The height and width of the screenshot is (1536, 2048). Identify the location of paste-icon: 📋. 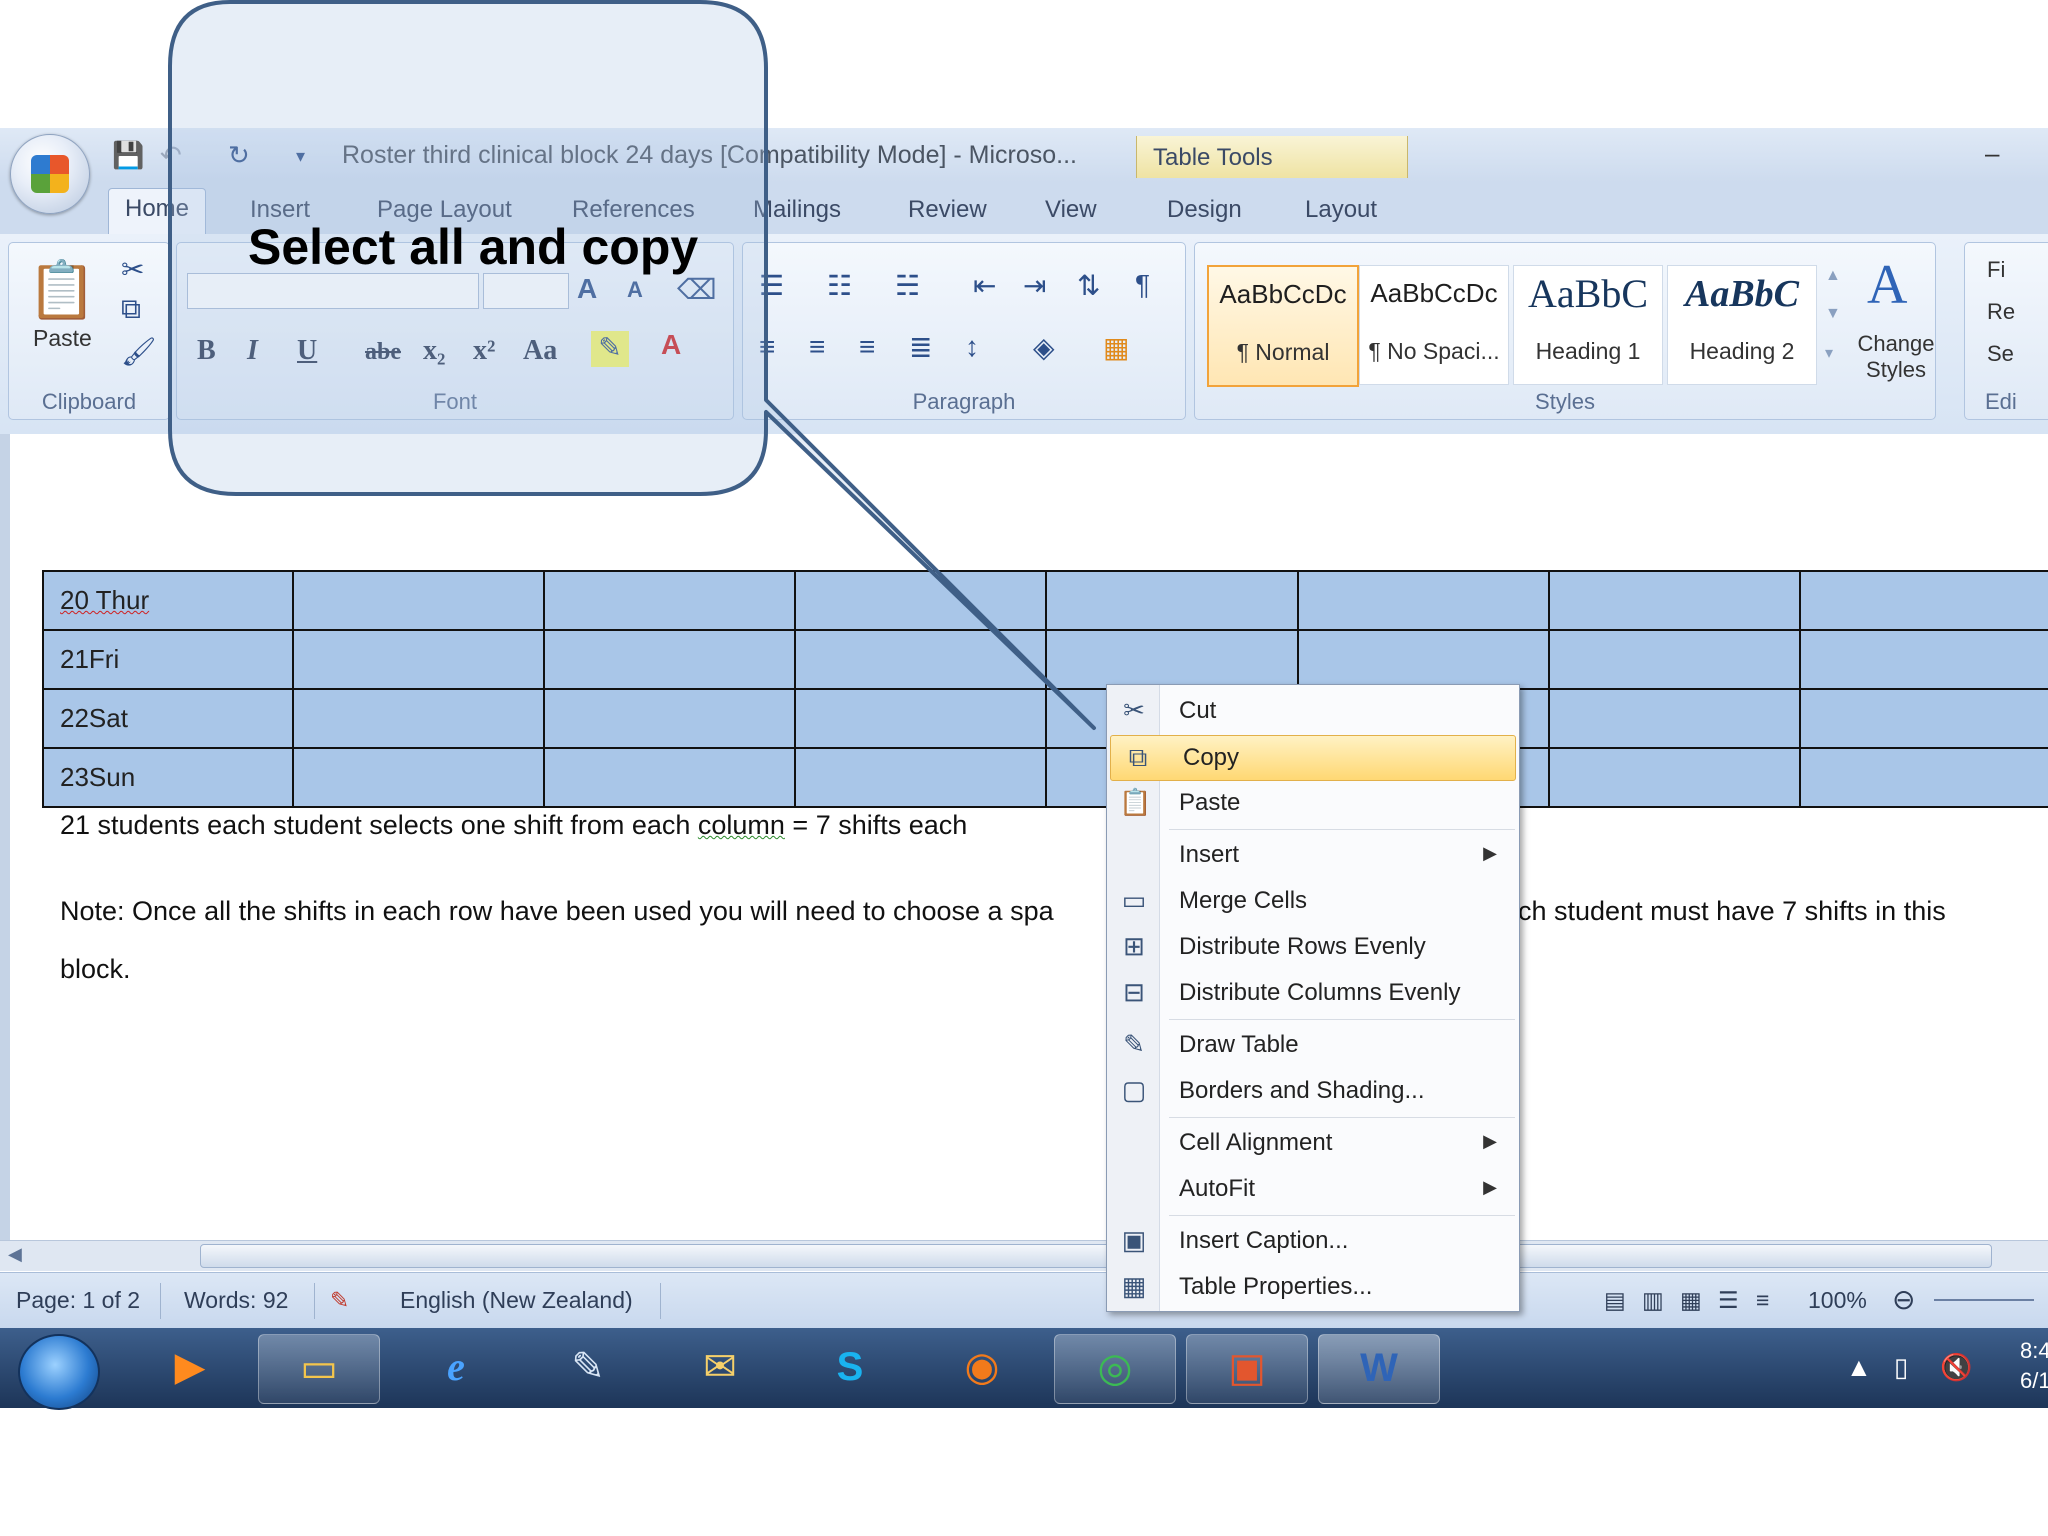
(62, 290).